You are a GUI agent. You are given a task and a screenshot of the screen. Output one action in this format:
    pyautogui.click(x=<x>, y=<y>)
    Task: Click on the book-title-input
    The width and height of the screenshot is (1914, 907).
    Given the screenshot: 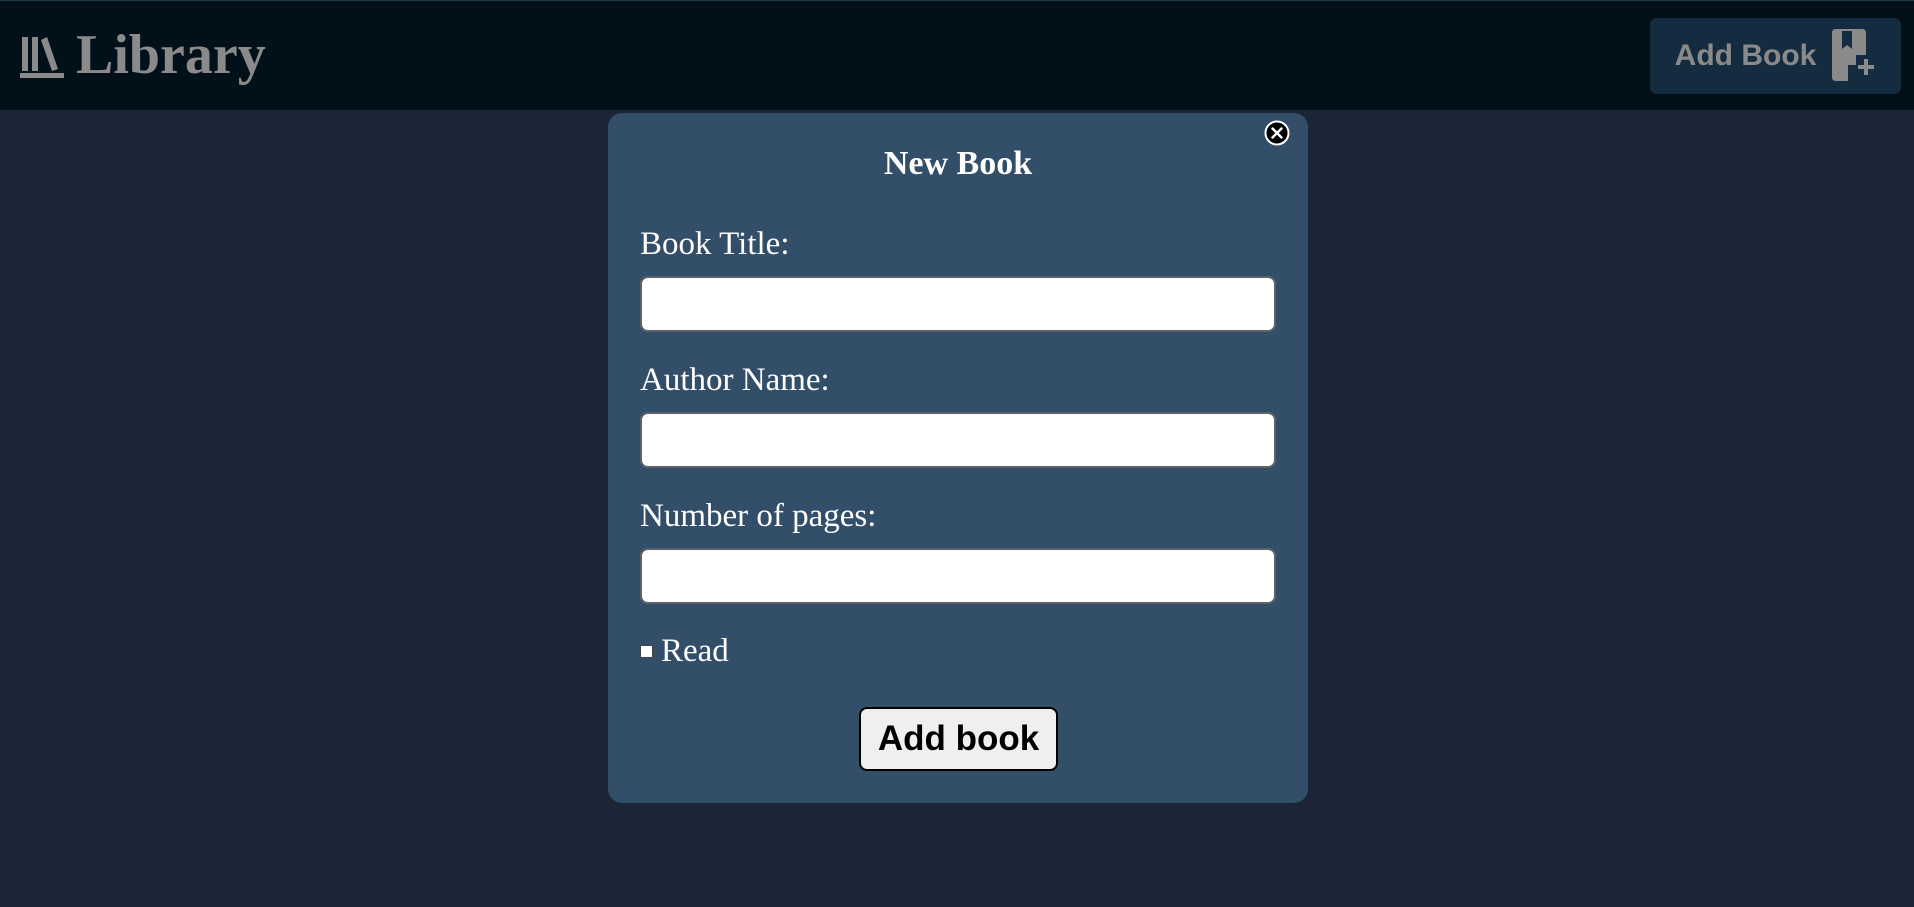 What is the action you would take?
    pyautogui.click(x=958, y=304)
    